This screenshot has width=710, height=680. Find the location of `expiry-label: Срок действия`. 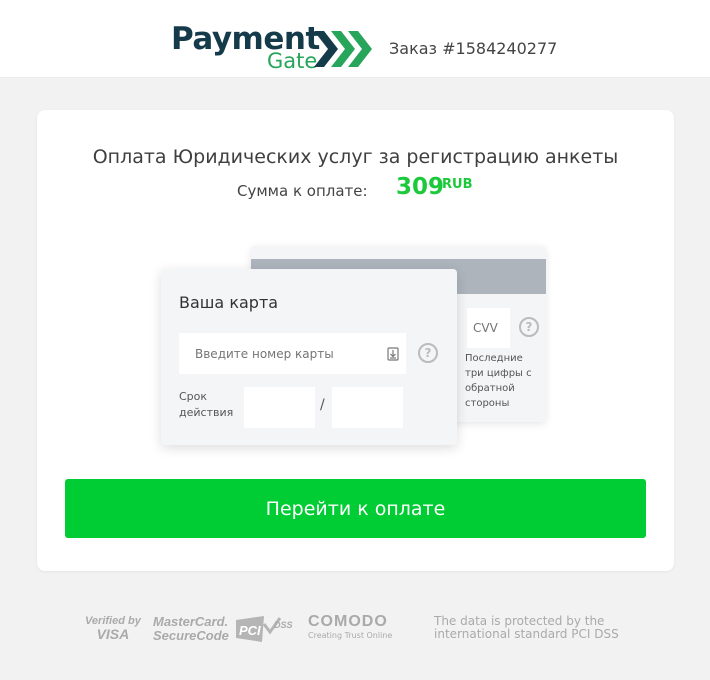

expiry-label: Срок действия is located at coordinates (206, 405).